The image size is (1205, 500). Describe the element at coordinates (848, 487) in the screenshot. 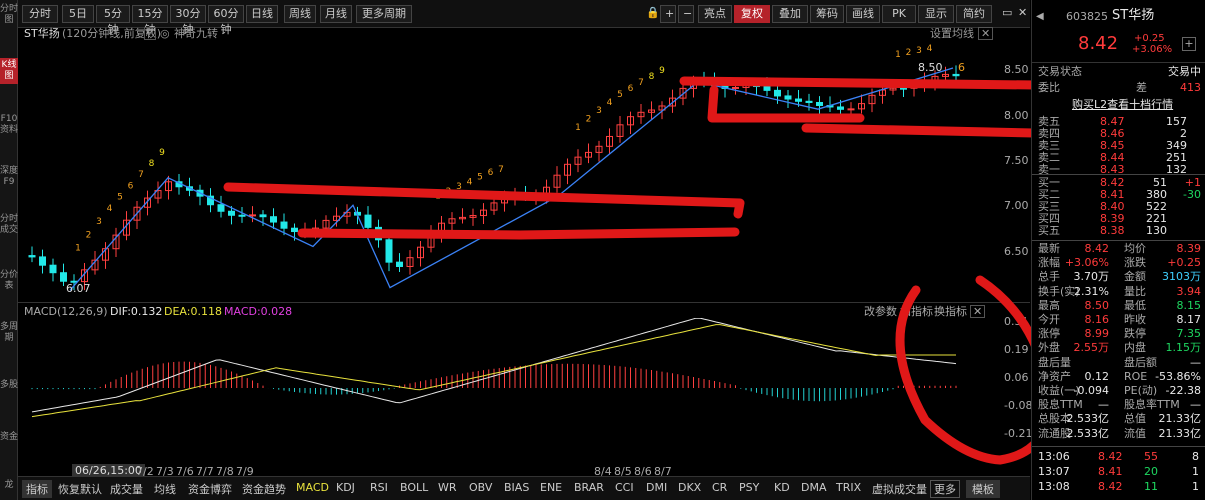

I see `tab-trix: TRIX` at that location.